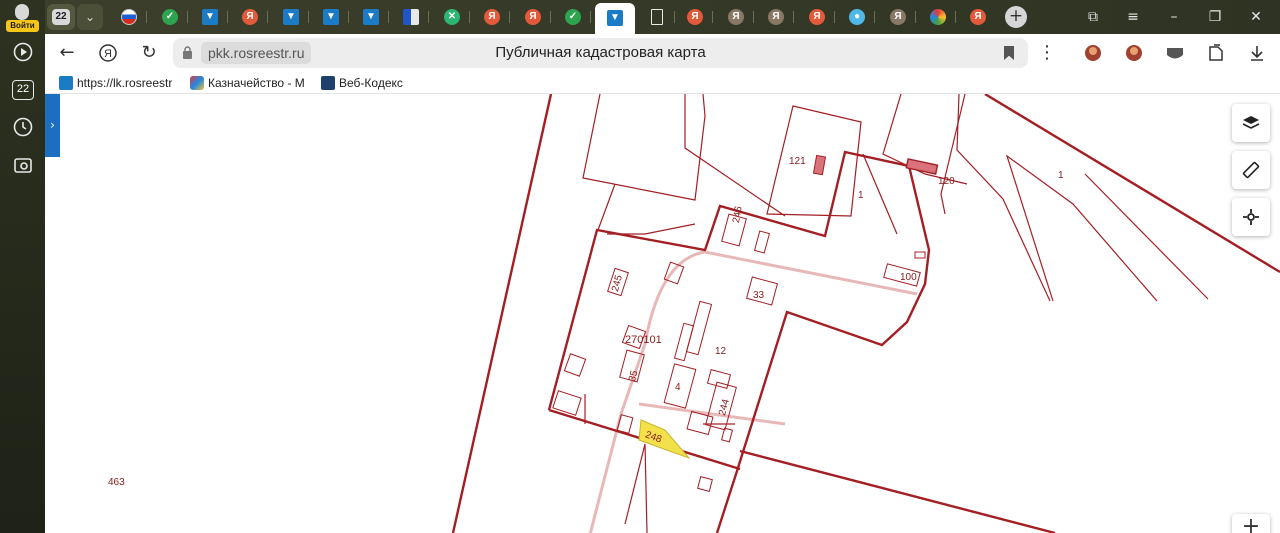 The image size is (1280, 533). I want to click on svg-text: Я, so click(108, 54).